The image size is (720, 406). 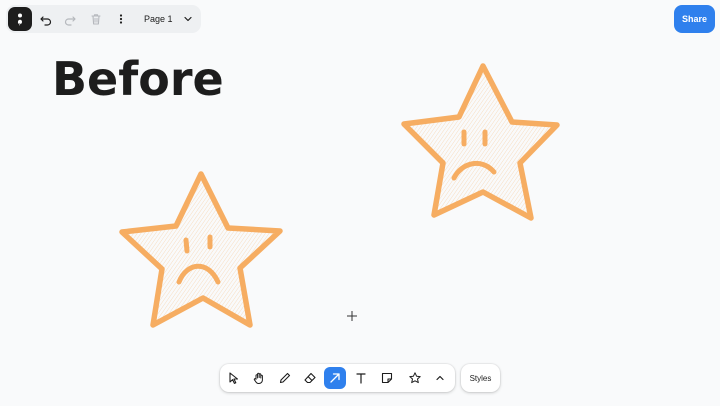 I want to click on text-icon, so click(x=361, y=378).